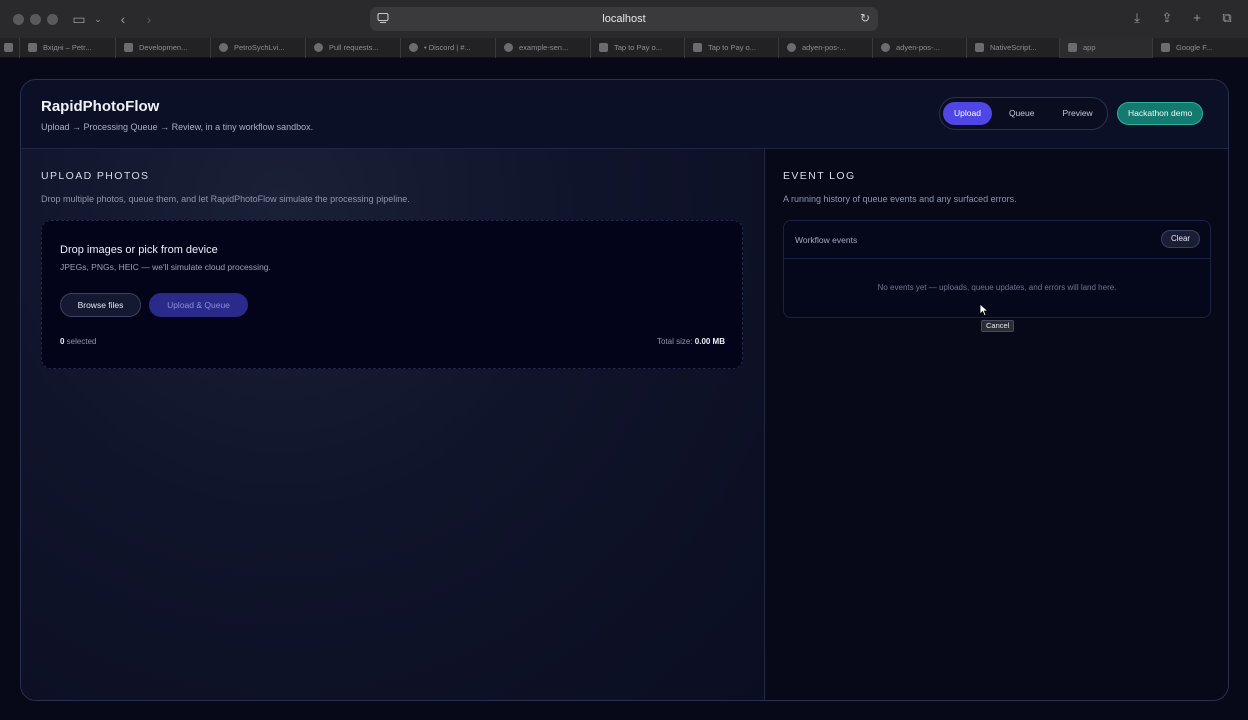  Describe the element at coordinates (149, 19) in the screenshot. I see `forward-icon: ›` at that location.